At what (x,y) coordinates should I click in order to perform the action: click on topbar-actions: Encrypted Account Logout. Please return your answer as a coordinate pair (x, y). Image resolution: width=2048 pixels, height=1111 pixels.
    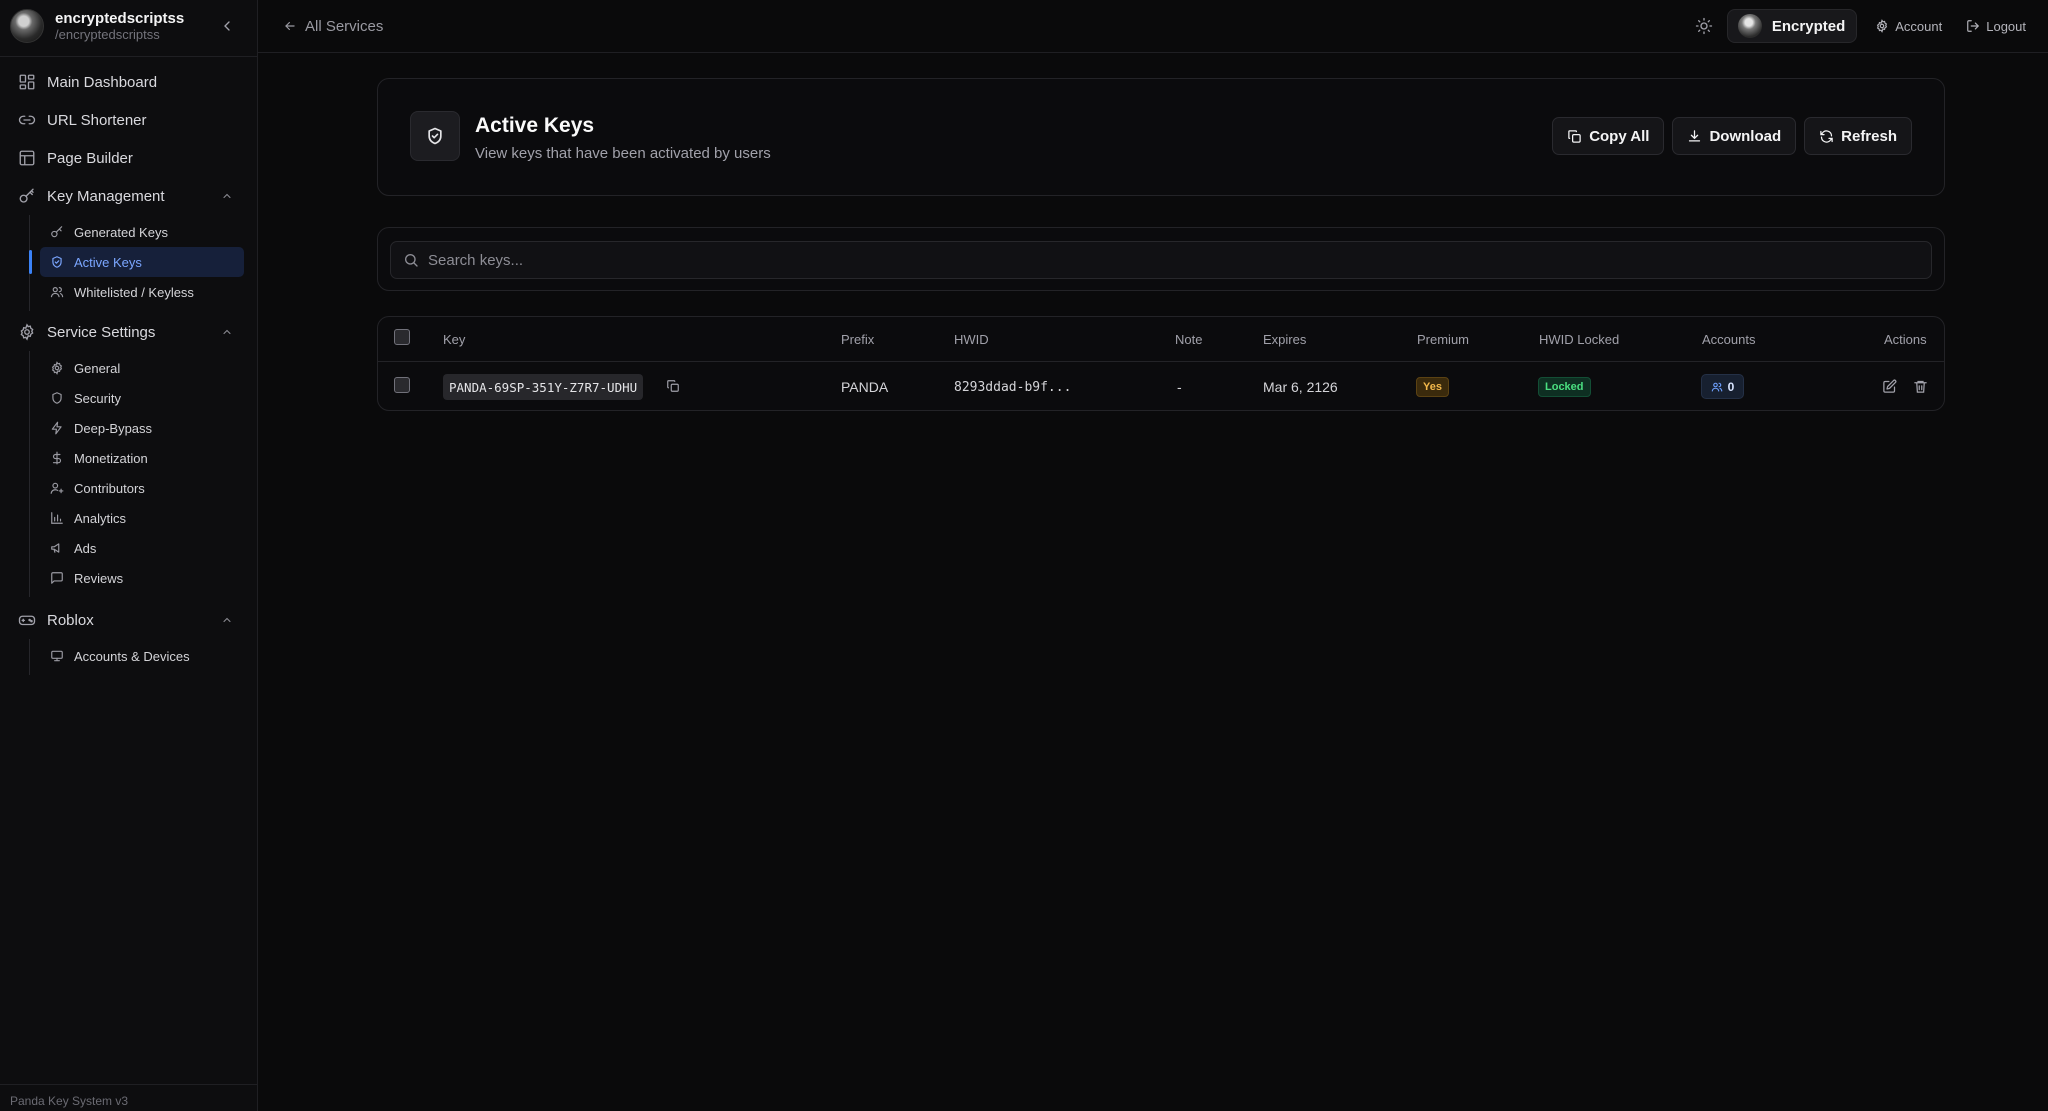
    Looking at the image, I should click on (1860, 26).